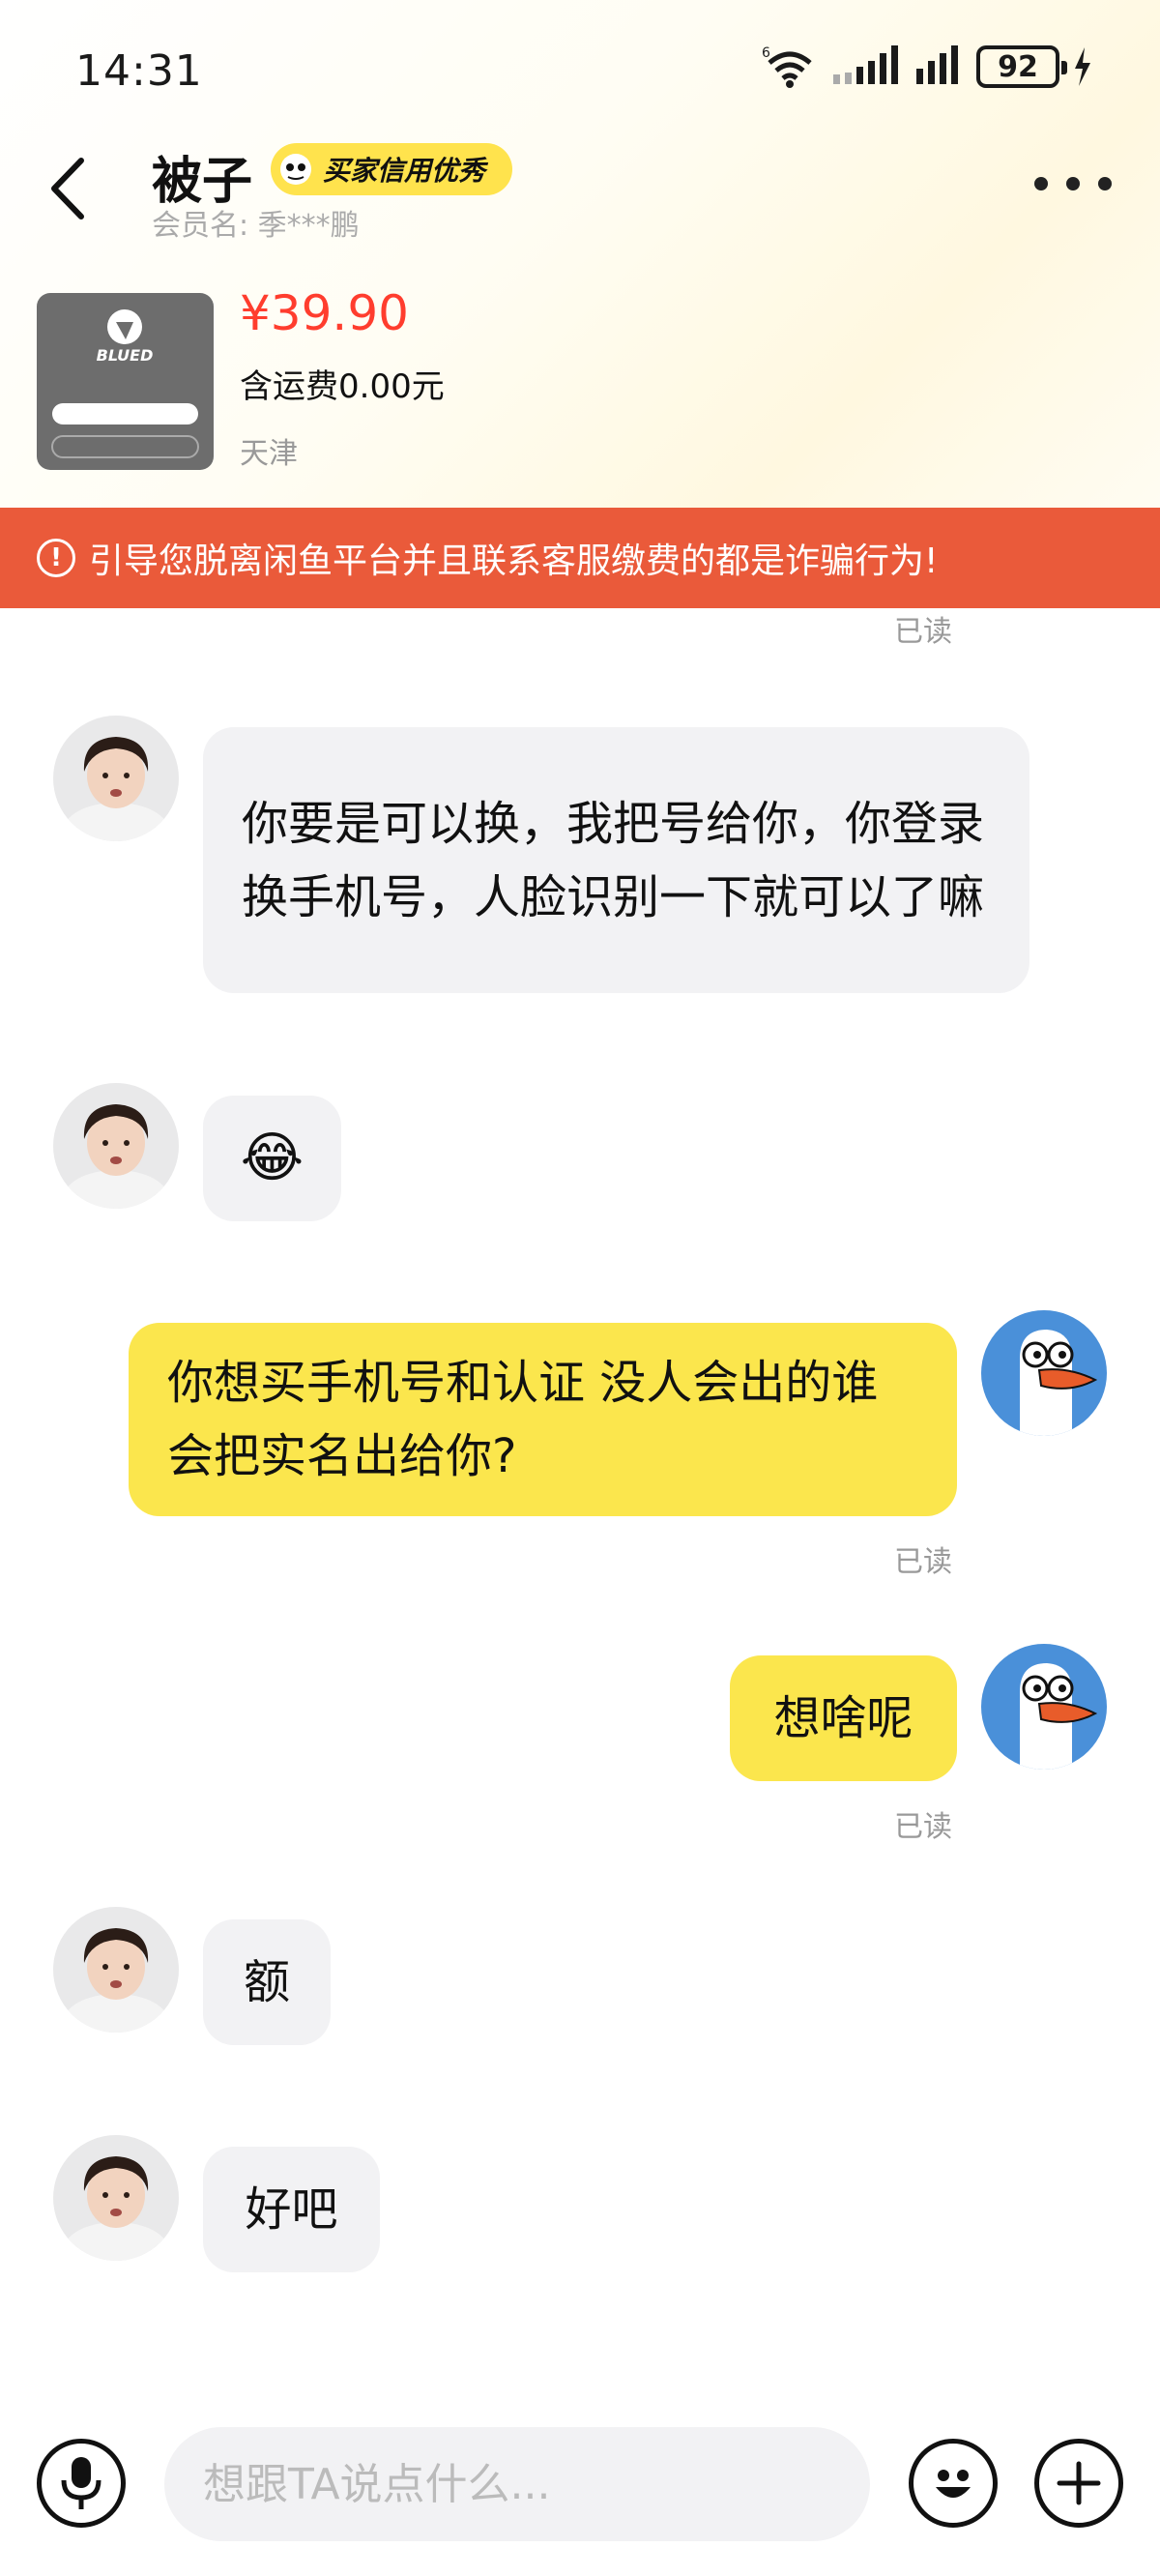 This screenshot has width=1160, height=2576. Describe the element at coordinates (405, 171) in the screenshot. I see `credit-badge-label: 买家信用优秀` at that location.